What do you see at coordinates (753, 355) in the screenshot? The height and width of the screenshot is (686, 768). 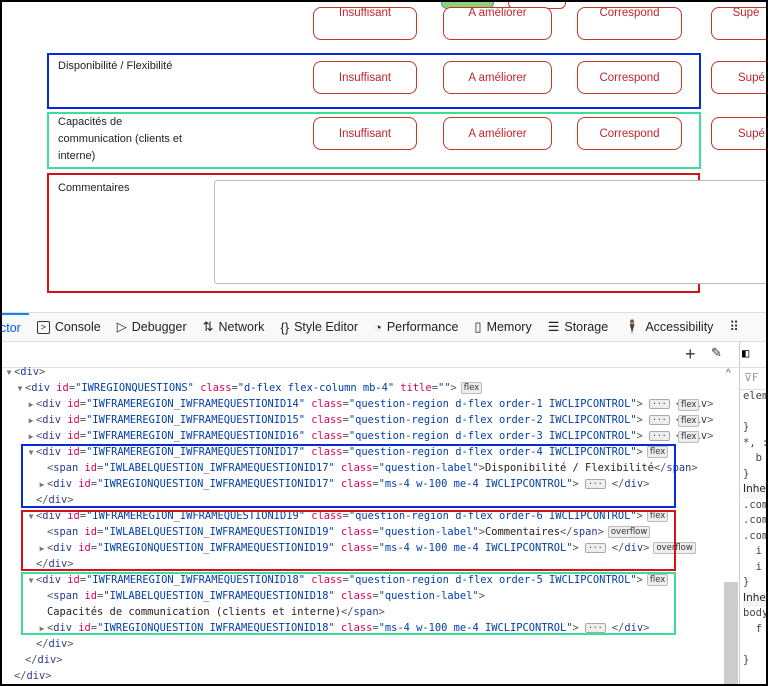 I see `toggle-sidebar-icon: ◧` at bounding box center [753, 355].